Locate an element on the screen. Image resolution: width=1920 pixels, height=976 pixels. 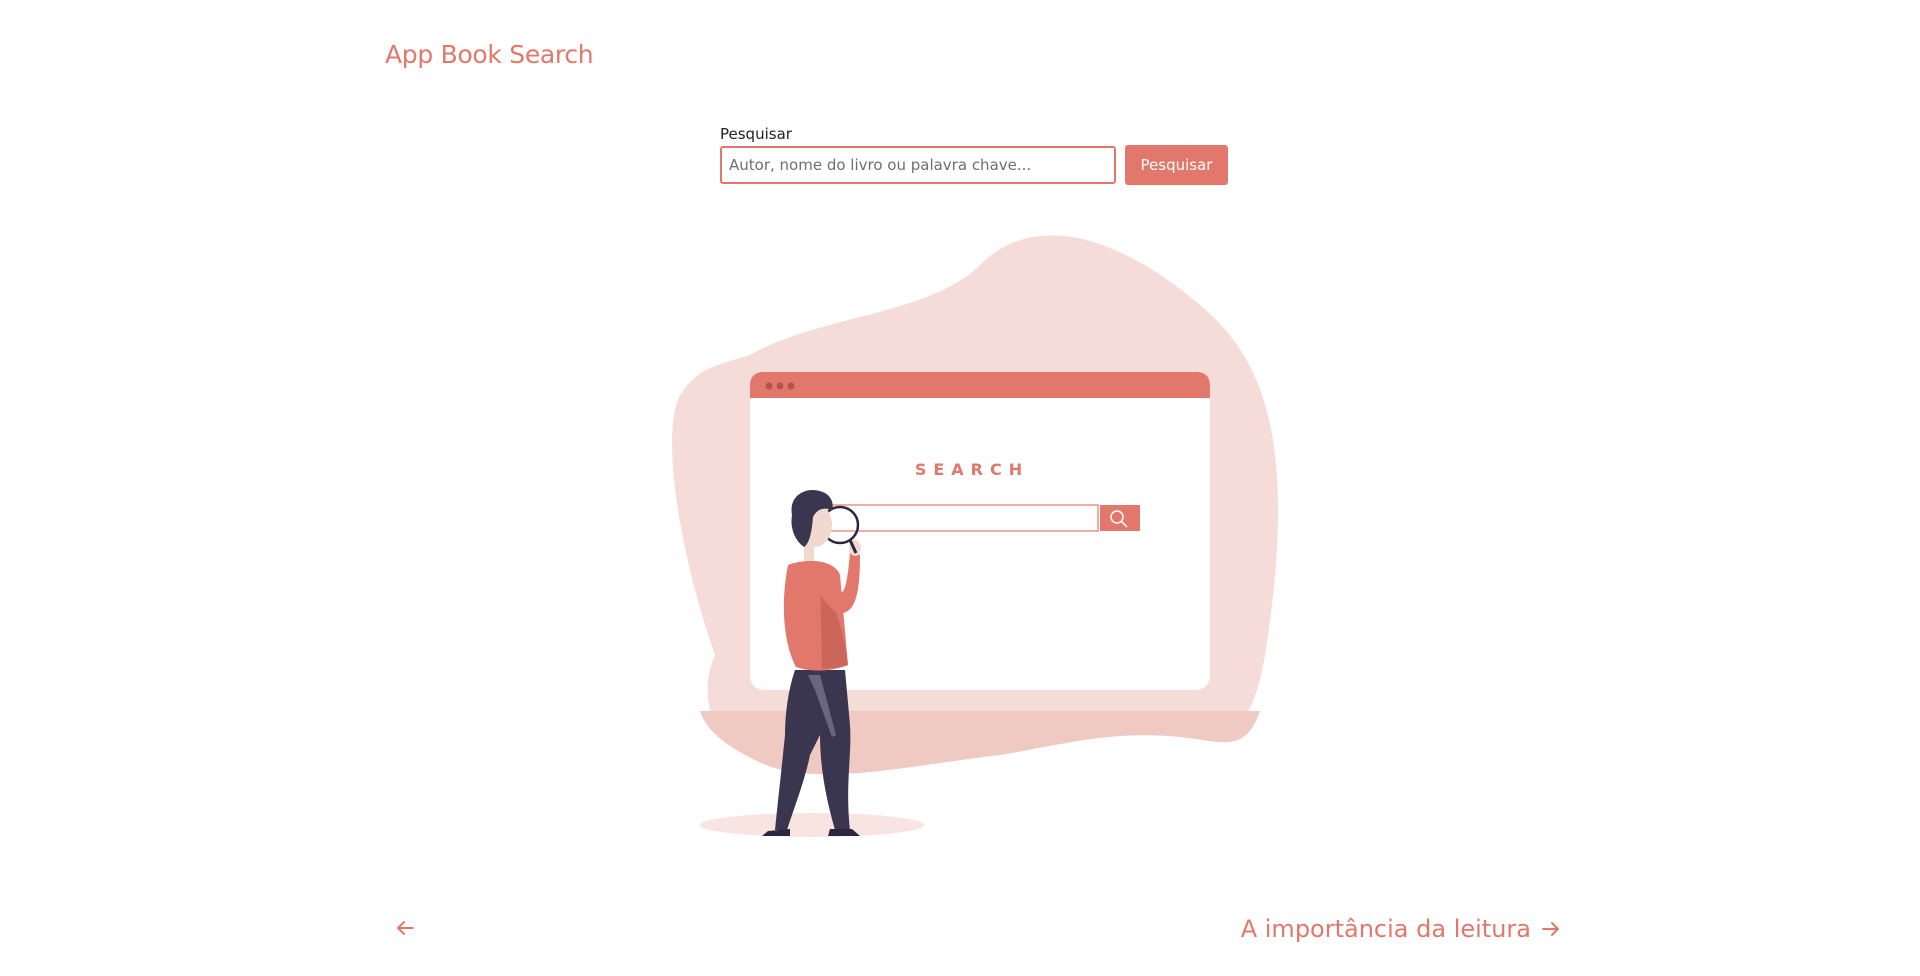
next-page-link: A importância da leitura is located at coordinates (1402, 929).